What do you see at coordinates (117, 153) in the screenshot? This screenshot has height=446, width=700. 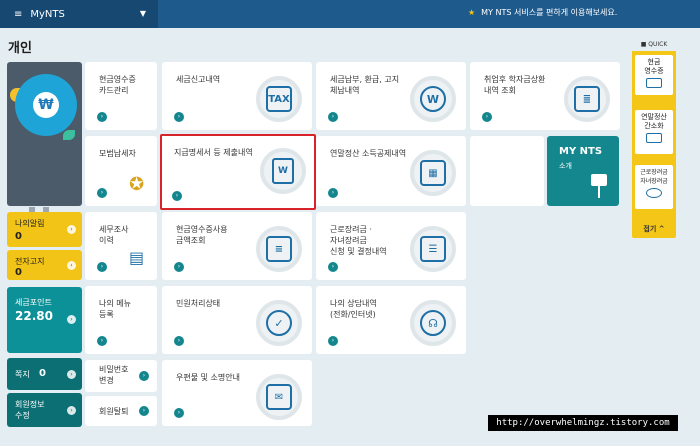 I see `tile-label: 모범납세자` at bounding box center [117, 153].